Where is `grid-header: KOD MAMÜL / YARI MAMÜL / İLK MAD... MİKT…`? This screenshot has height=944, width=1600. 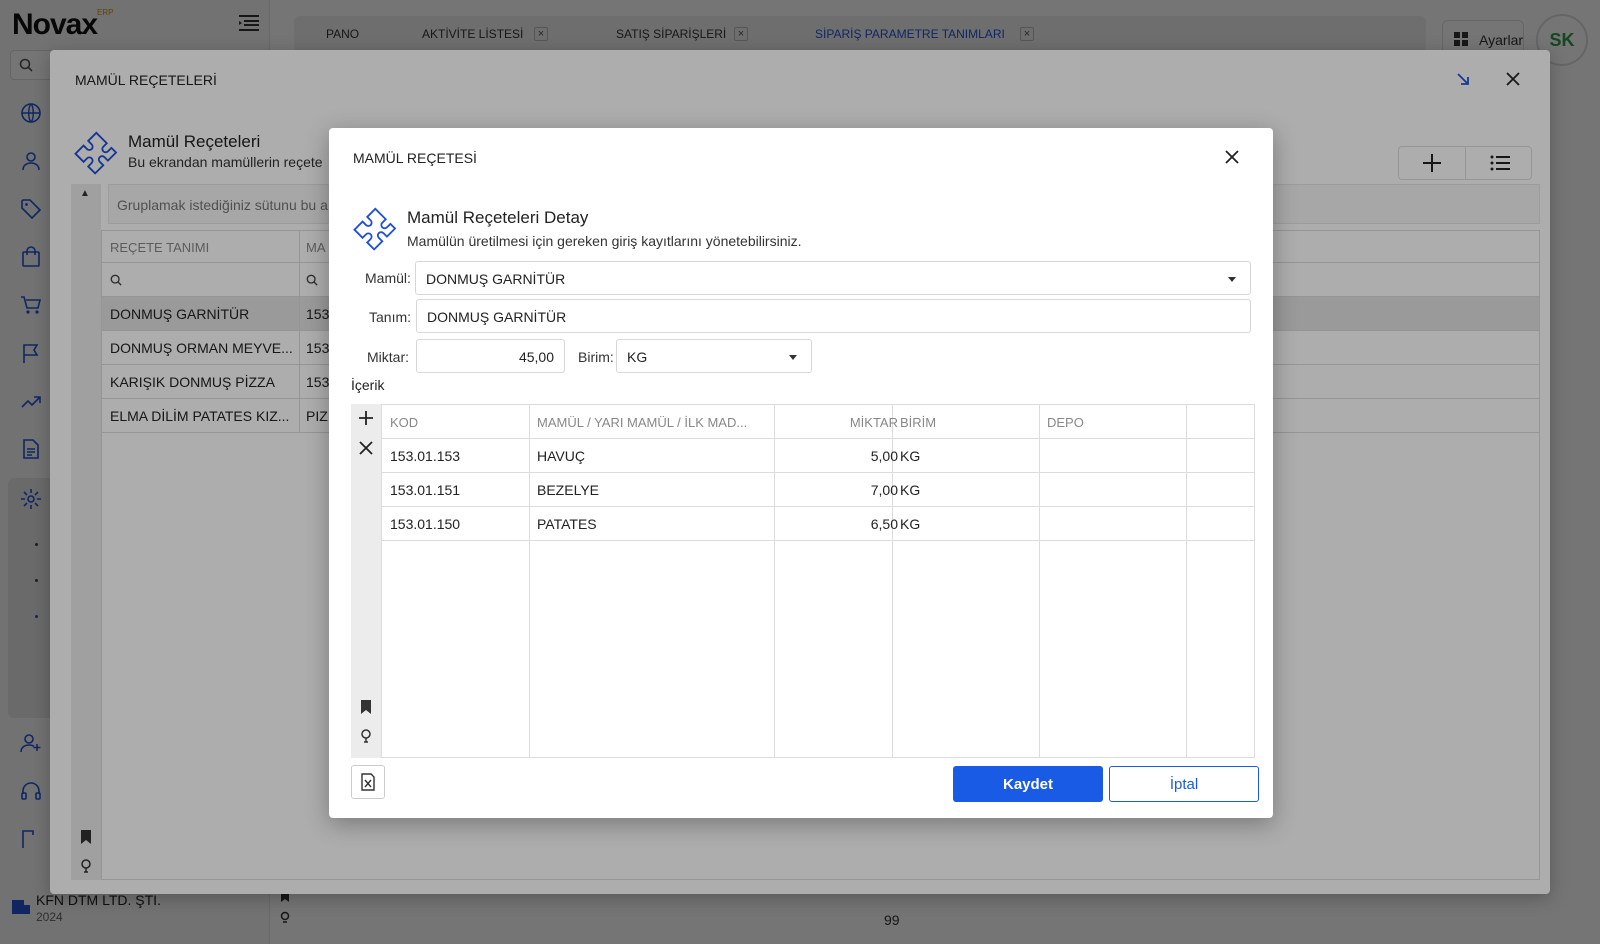 grid-header: KOD MAMÜL / YARI MAMÜL / İLK MAD... MİKT… is located at coordinates (818, 422).